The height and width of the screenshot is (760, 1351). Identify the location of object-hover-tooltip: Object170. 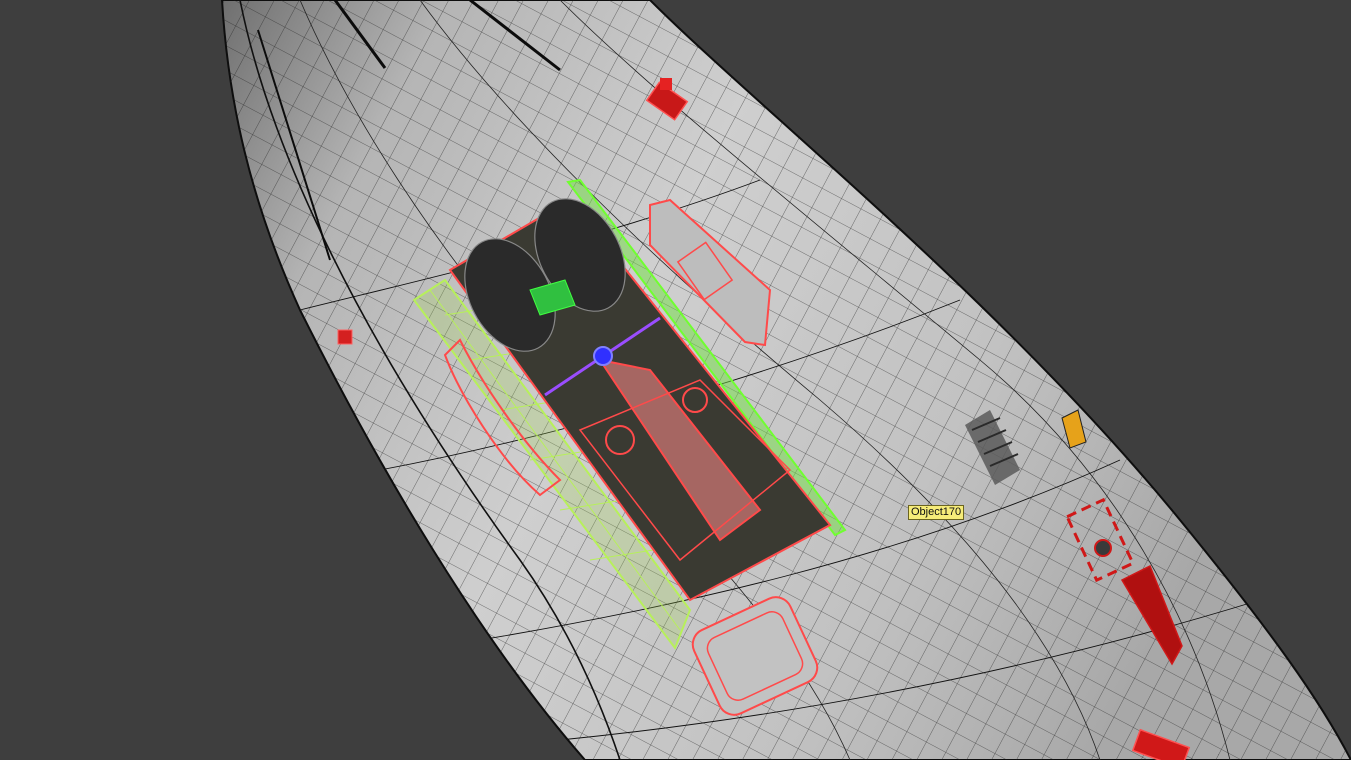
(936, 512).